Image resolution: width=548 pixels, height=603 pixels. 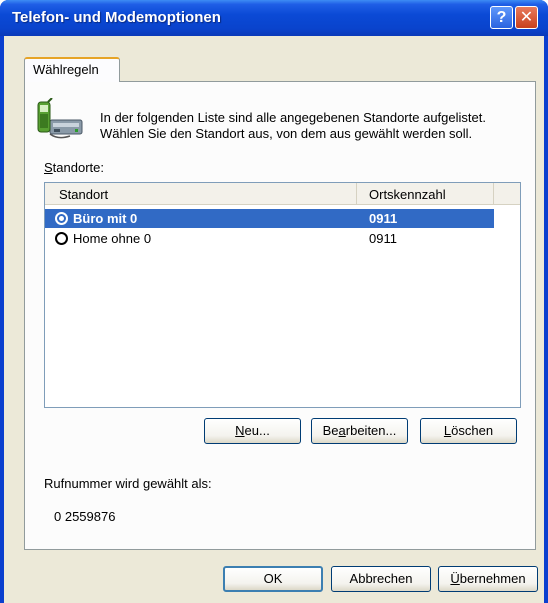 What do you see at coordinates (61, 218) in the screenshot?
I see `selected-radio-icon` at bounding box center [61, 218].